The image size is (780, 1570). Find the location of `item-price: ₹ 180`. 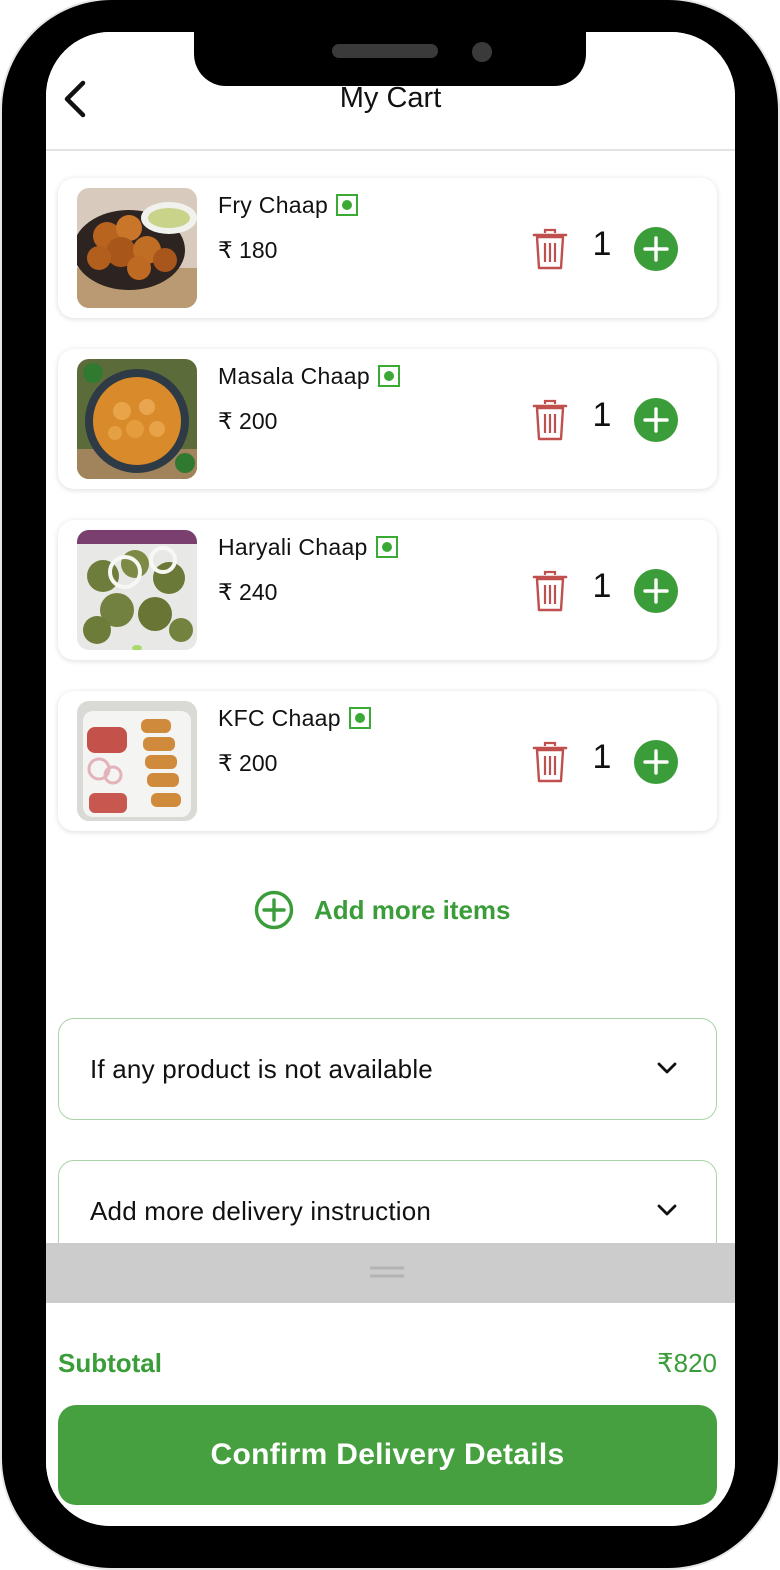

item-price: ₹ 180 is located at coordinates (248, 250).